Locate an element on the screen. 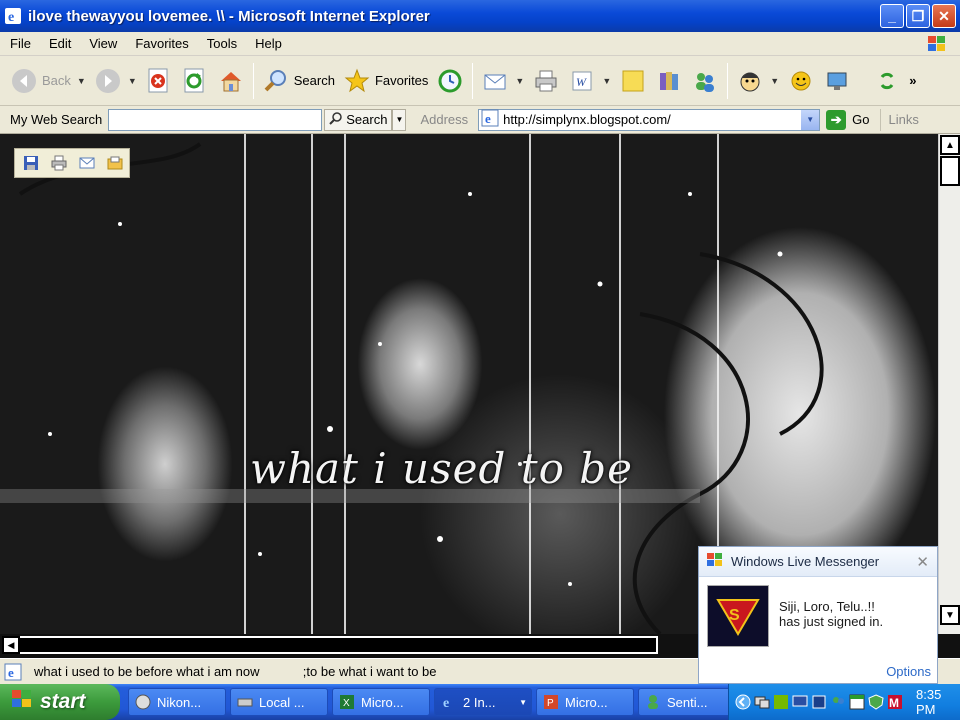 The width and height of the screenshot is (960, 720). menu-view: View is located at coordinates (102, 43).